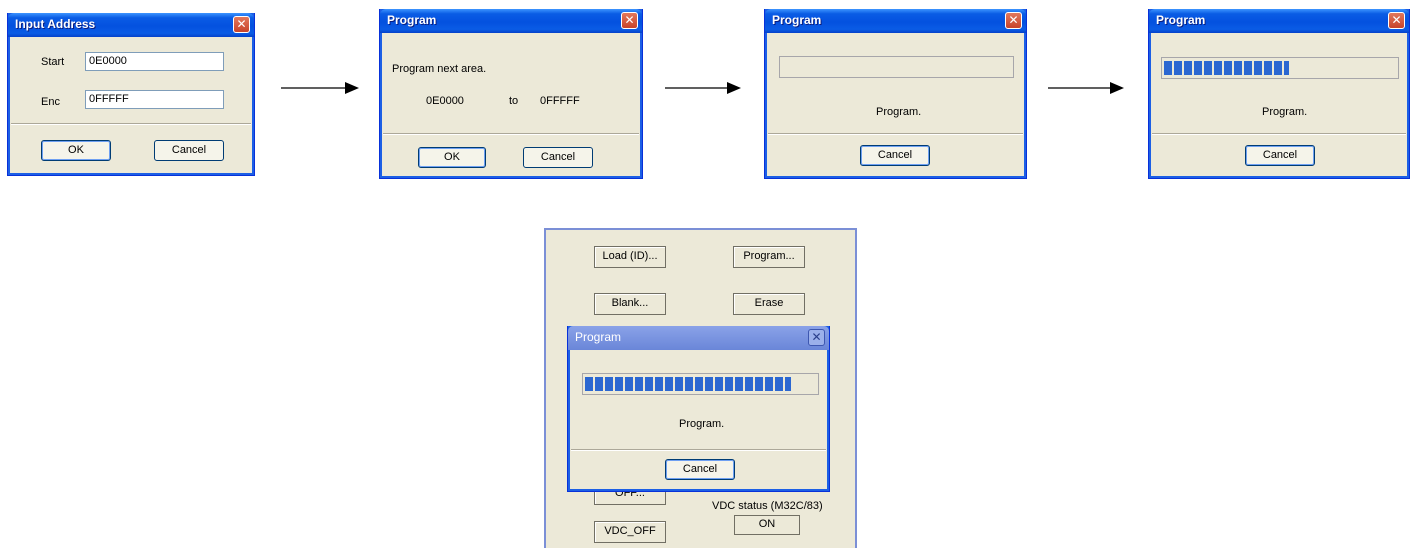 This screenshot has width=1417, height=548. I want to click on end-label: Enc, so click(50, 102).